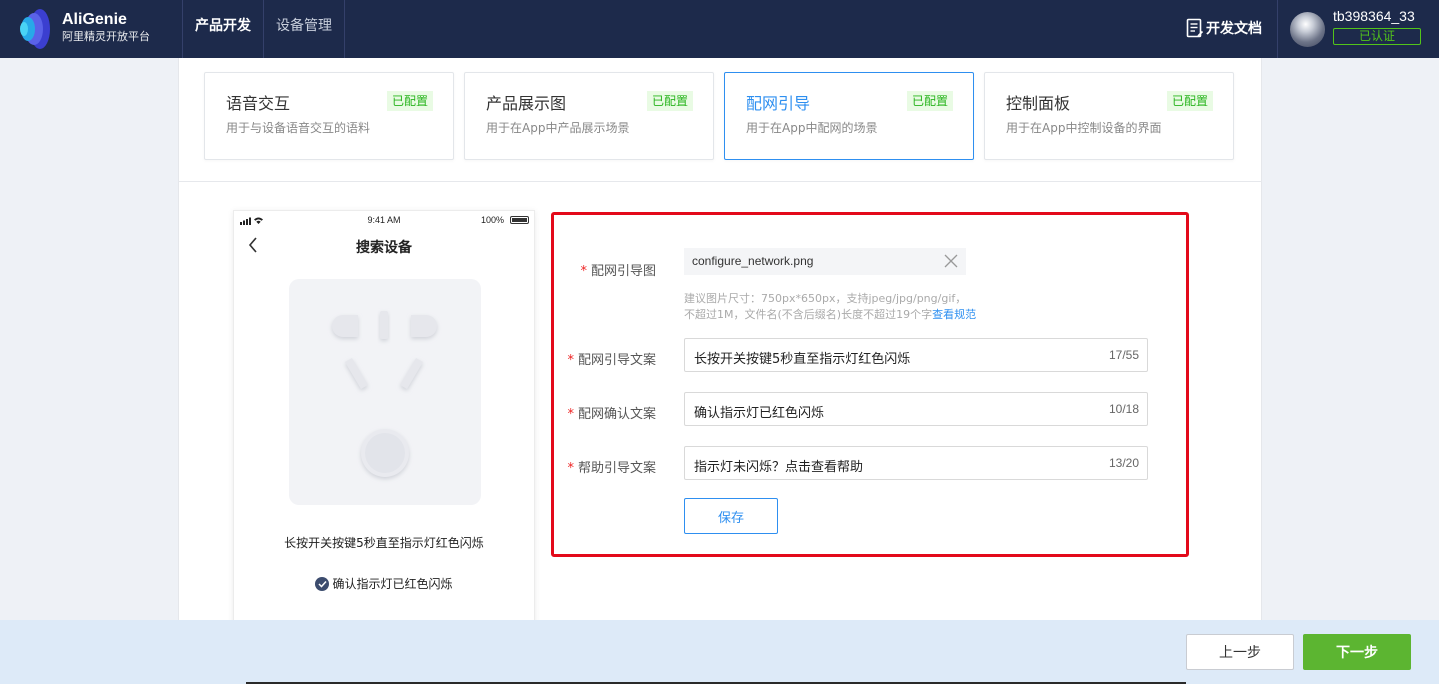  I want to click on next-step-button: 下一步, so click(1357, 652).